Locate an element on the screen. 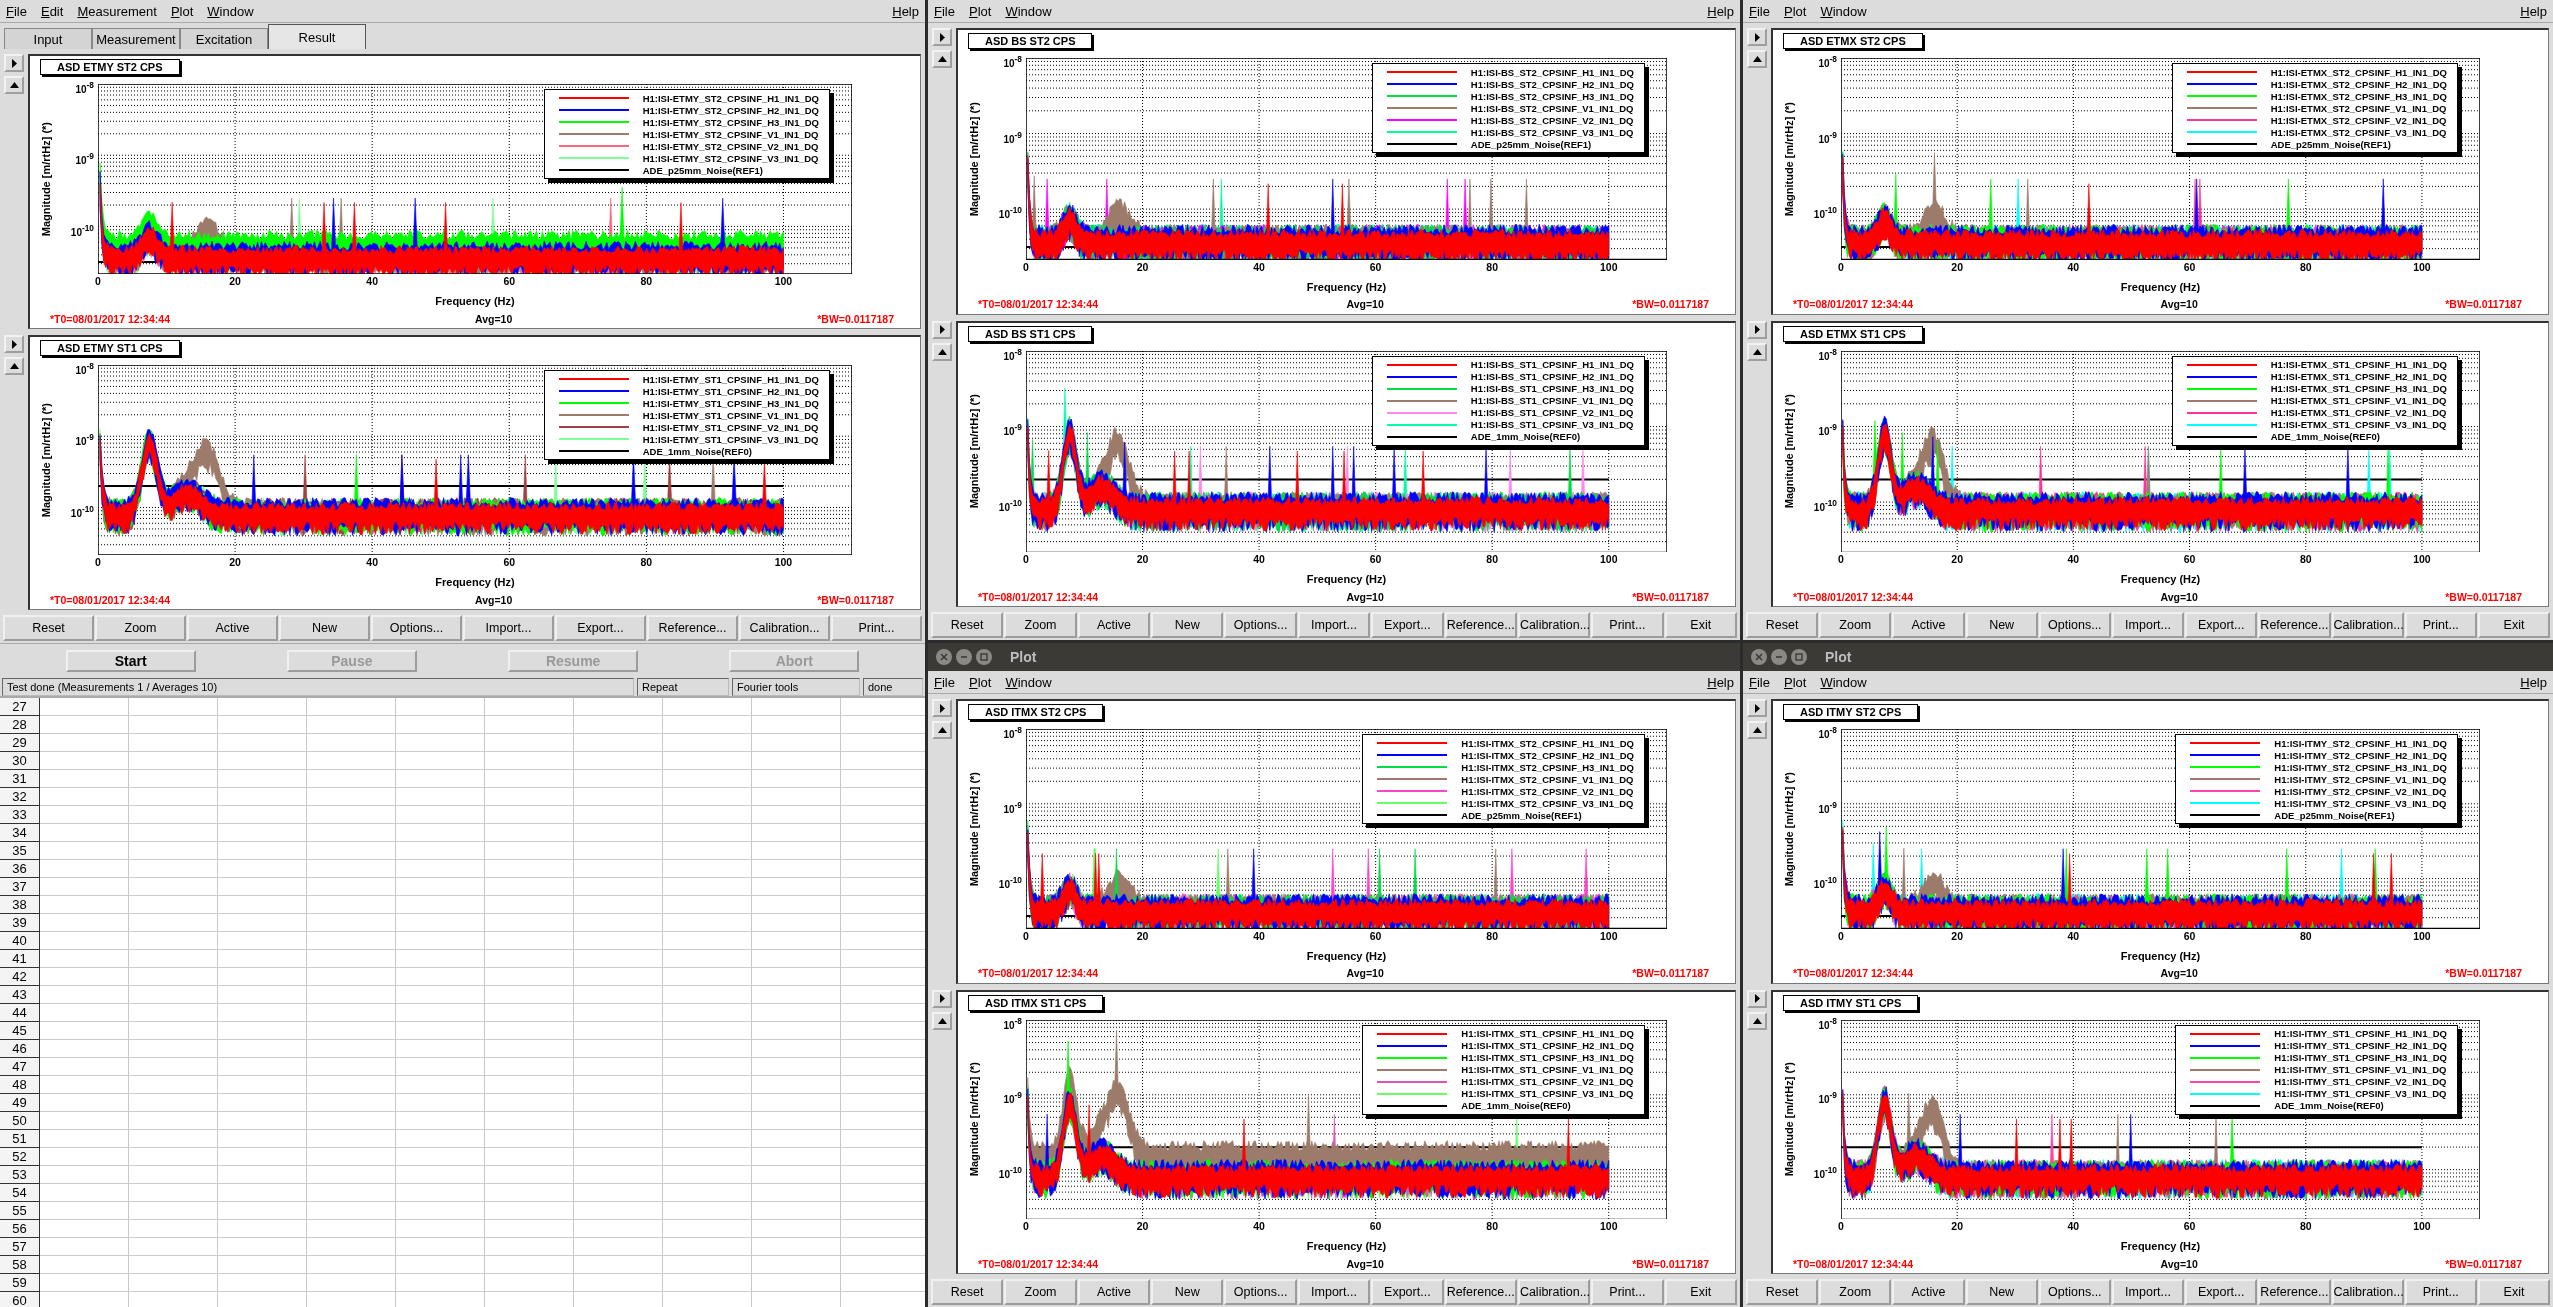 The width and height of the screenshot is (2553, 1307). run-button: Start is located at coordinates (130, 661).